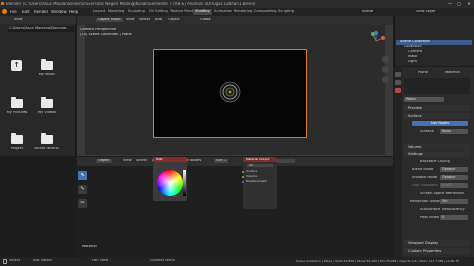  Describe the element at coordinates (47, 112) in the screenshot. I see `file-label: My Videos` at that location.